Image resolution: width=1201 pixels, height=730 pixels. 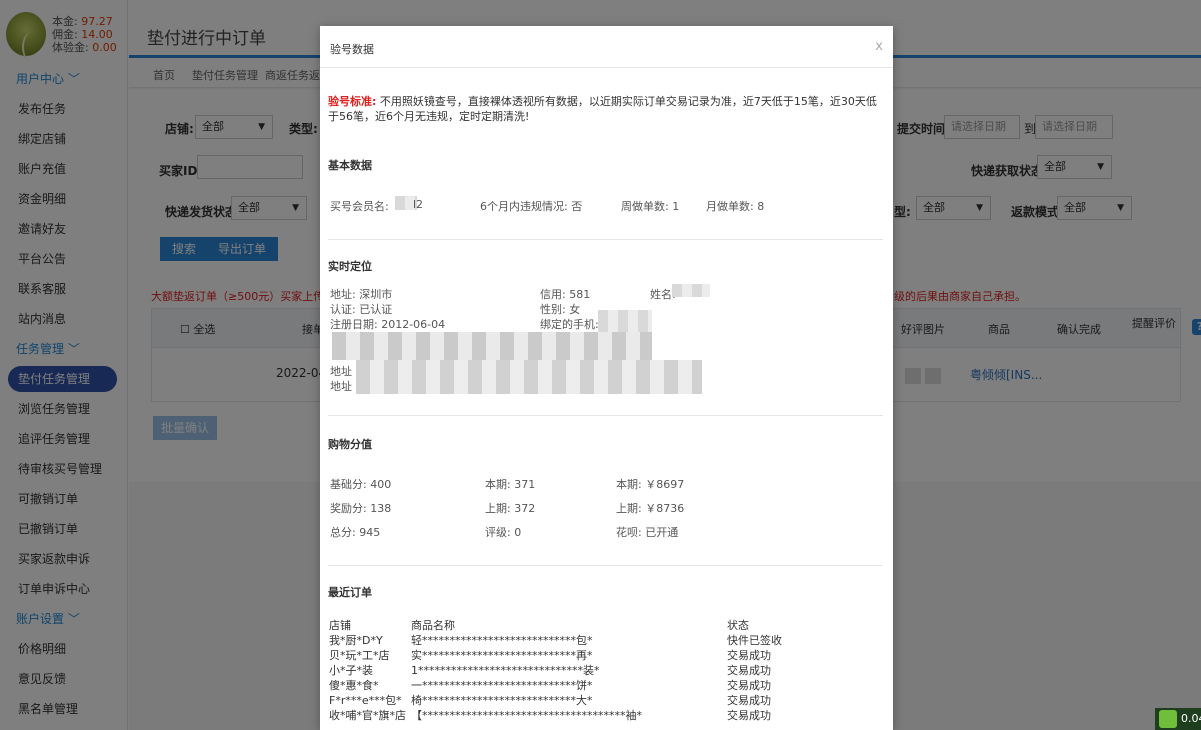 I want to click on this-period-score: 本期: 371, so click(x=510, y=484).